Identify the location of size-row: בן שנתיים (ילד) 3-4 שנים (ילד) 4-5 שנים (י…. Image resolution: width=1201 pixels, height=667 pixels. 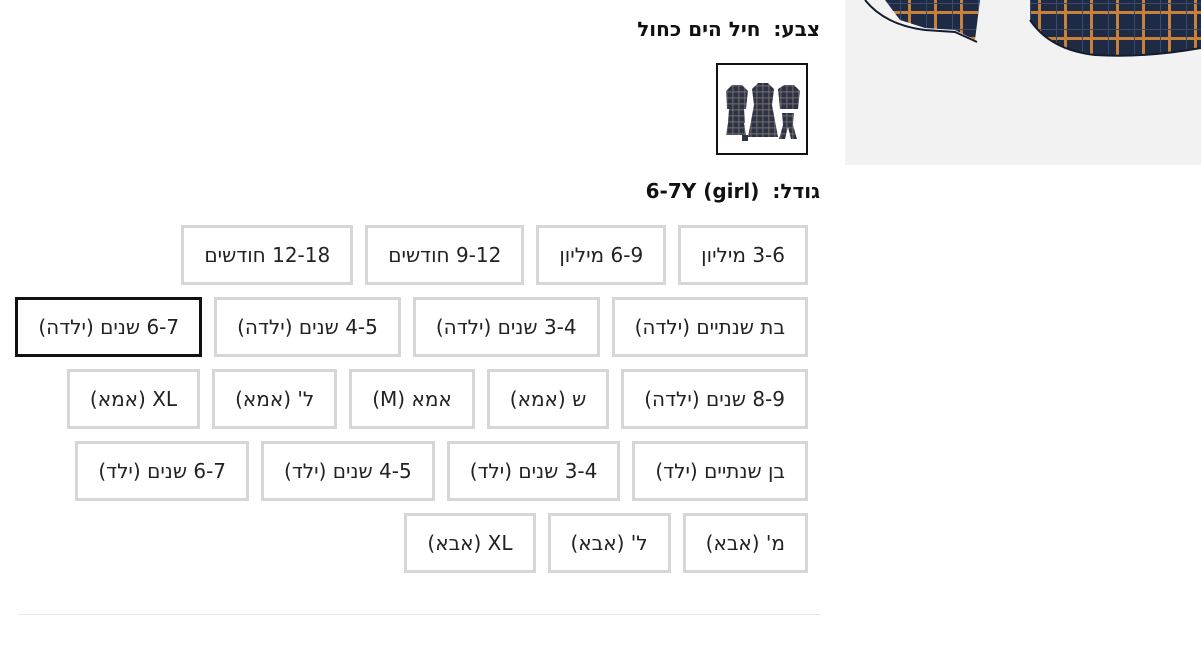
(404, 471).